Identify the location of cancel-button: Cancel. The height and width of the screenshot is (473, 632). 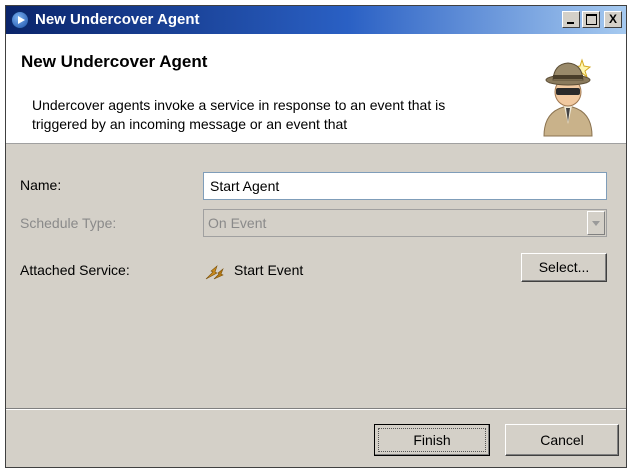
(562, 440).